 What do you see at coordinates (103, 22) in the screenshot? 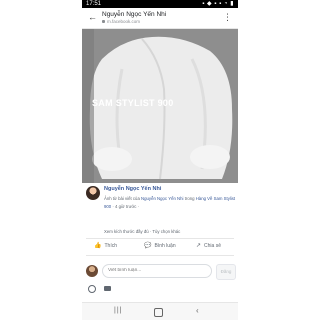
I see `lock-icon` at bounding box center [103, 22].